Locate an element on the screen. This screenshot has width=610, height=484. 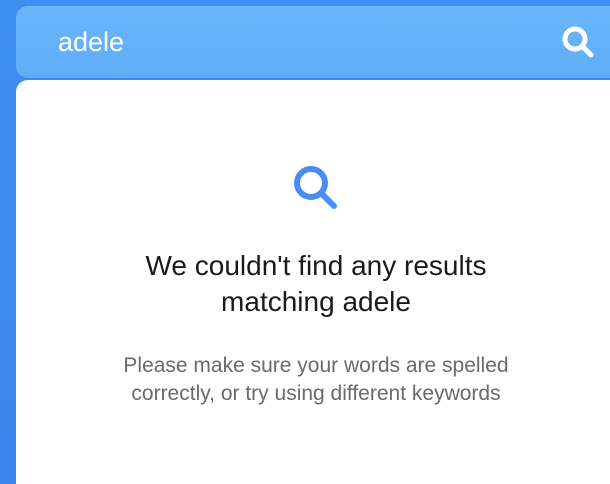
search-button is located at coordinates (578, 42).